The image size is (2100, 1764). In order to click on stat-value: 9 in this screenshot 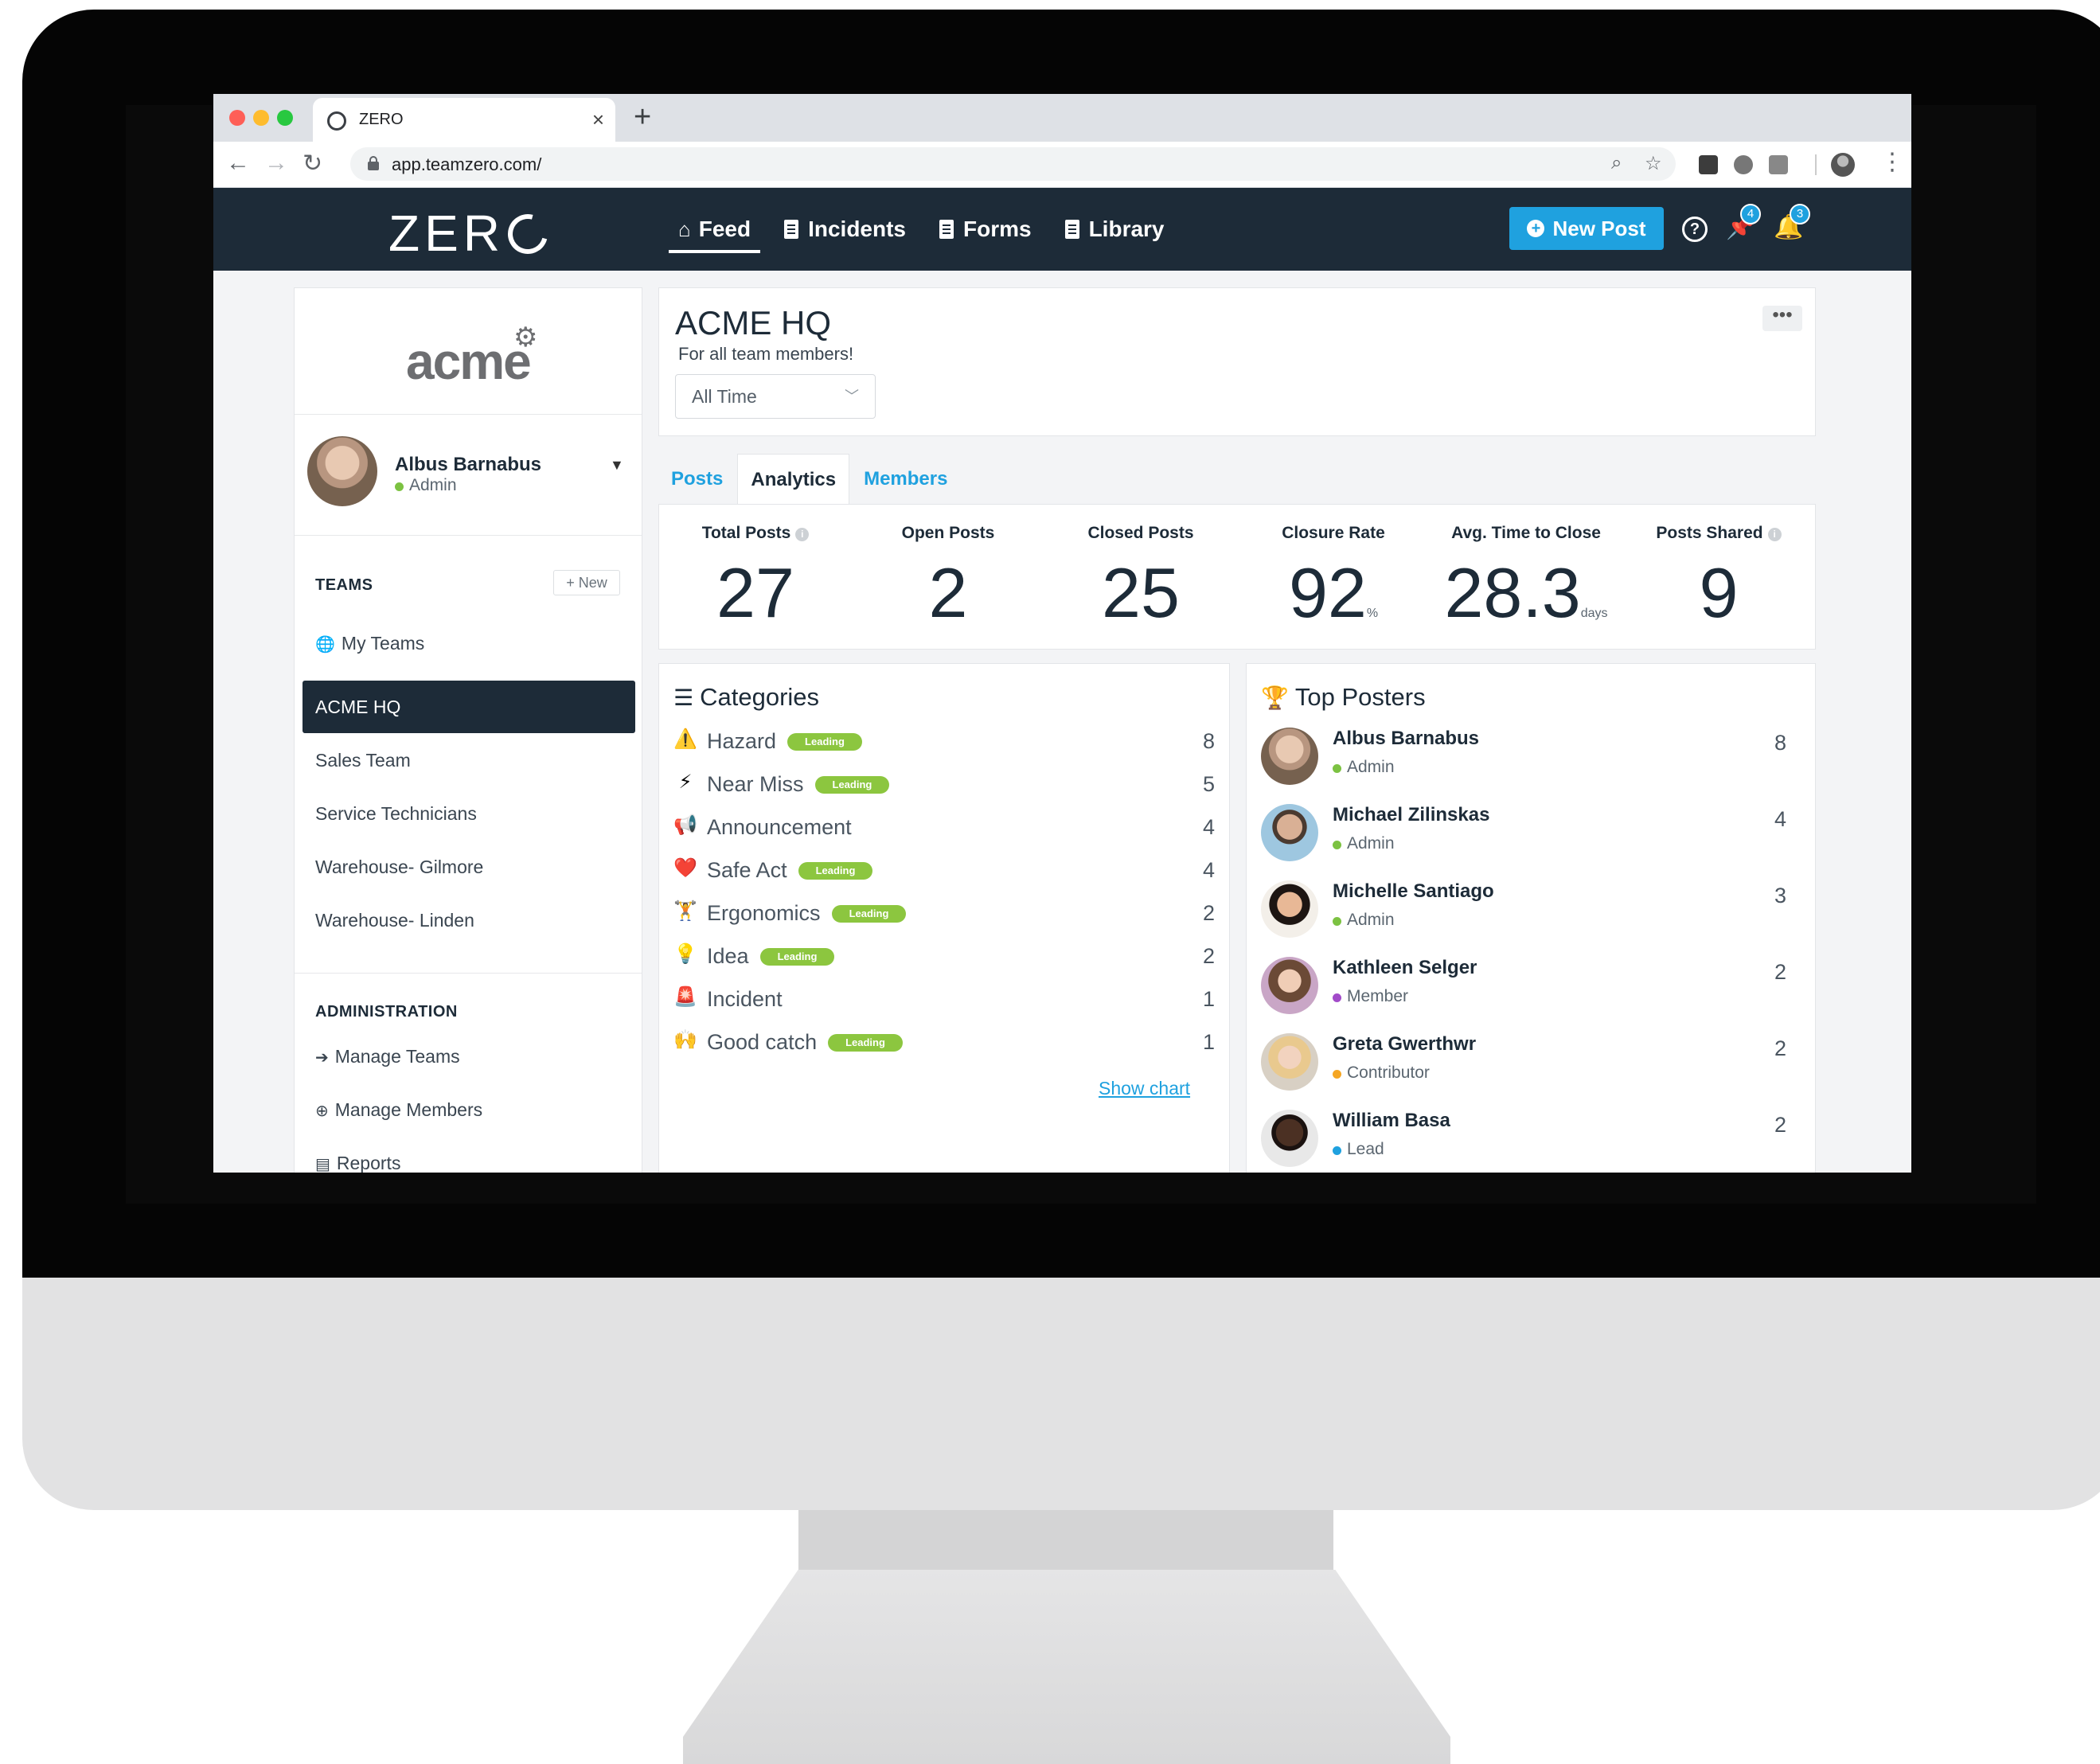, I will do `click(1718, 593)`.